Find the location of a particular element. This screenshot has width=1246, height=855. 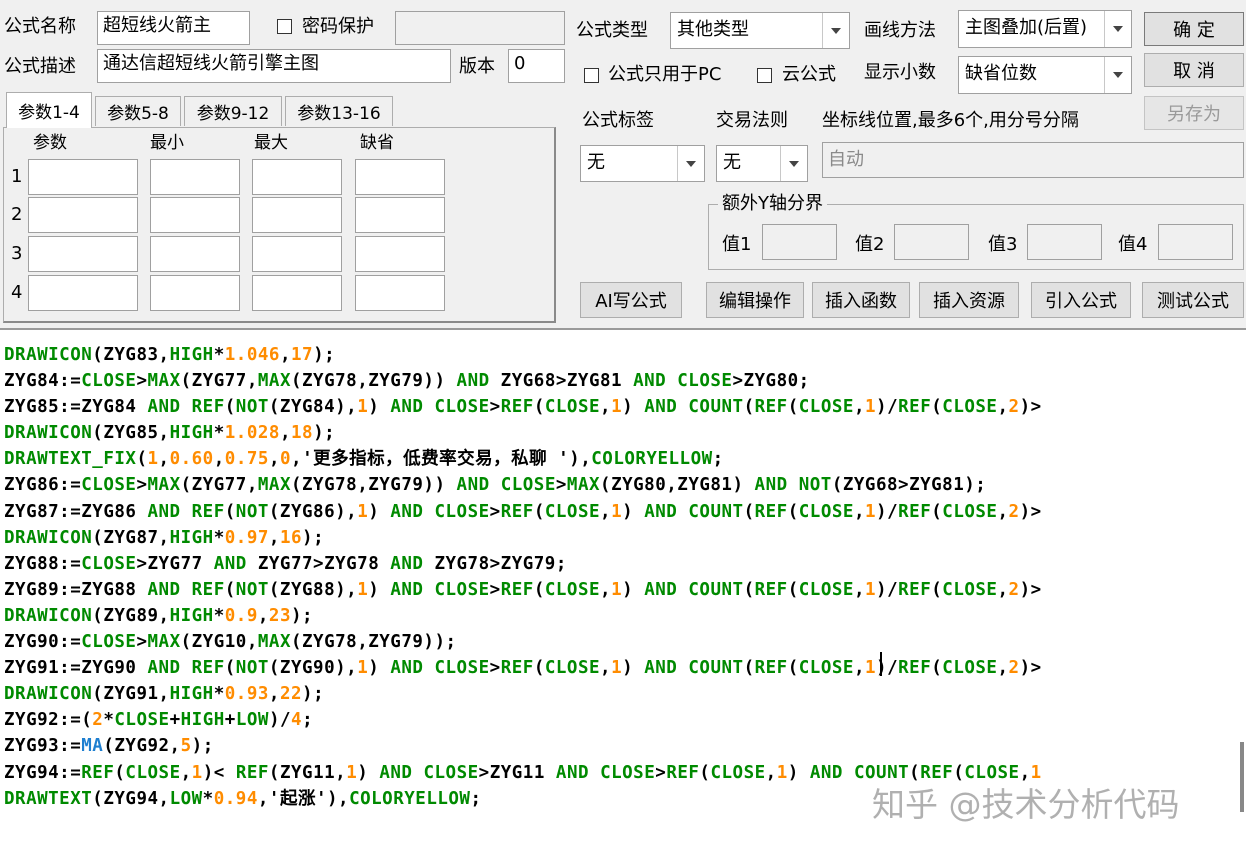

ai-write-formula-button: AI写公式 is located at coordinates (631, 300).